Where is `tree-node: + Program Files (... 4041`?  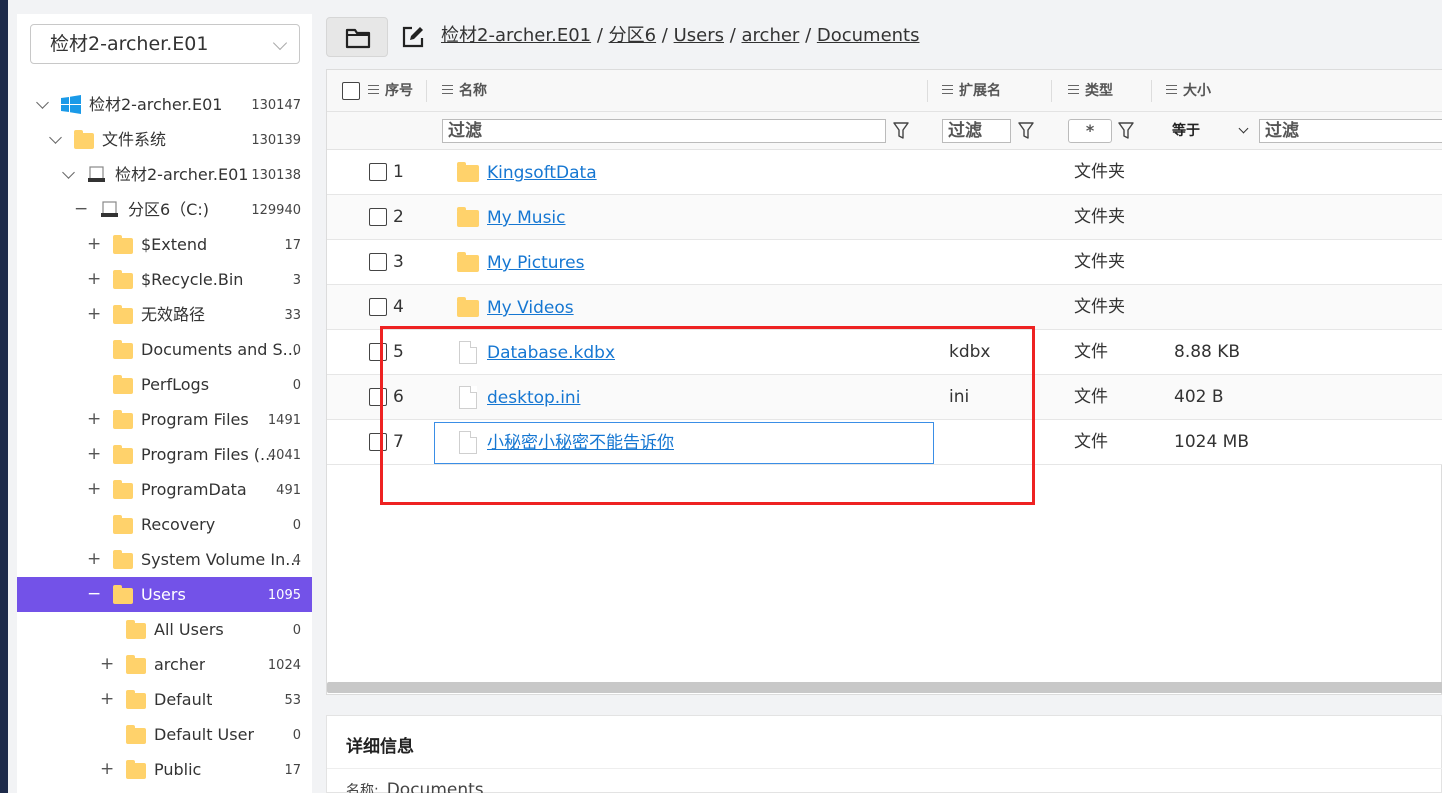 tree-node: + Program Files (... 4041 is located at coordinates (164, 454).